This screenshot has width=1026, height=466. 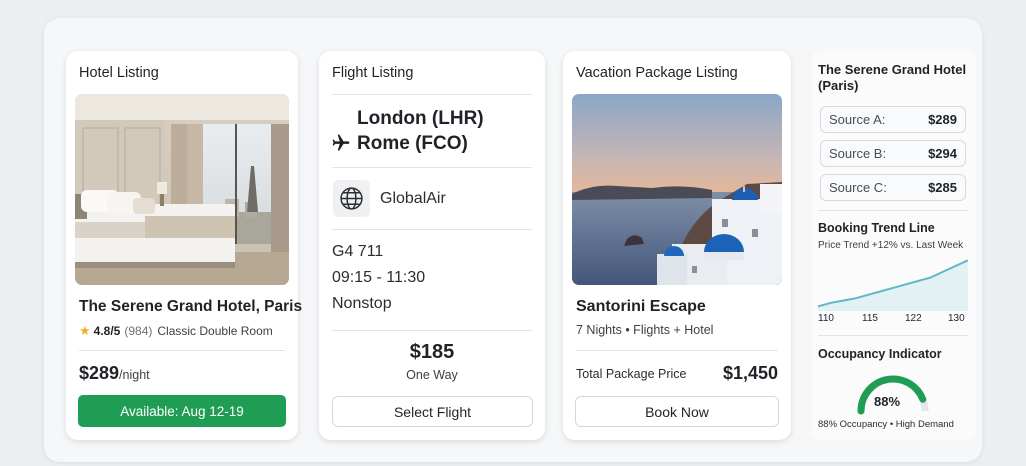 What do you see at coordinates (215, 331) in the screenshot?
I see `hotel-room-type: Classic Double Room` at bounding box center [215, 331].